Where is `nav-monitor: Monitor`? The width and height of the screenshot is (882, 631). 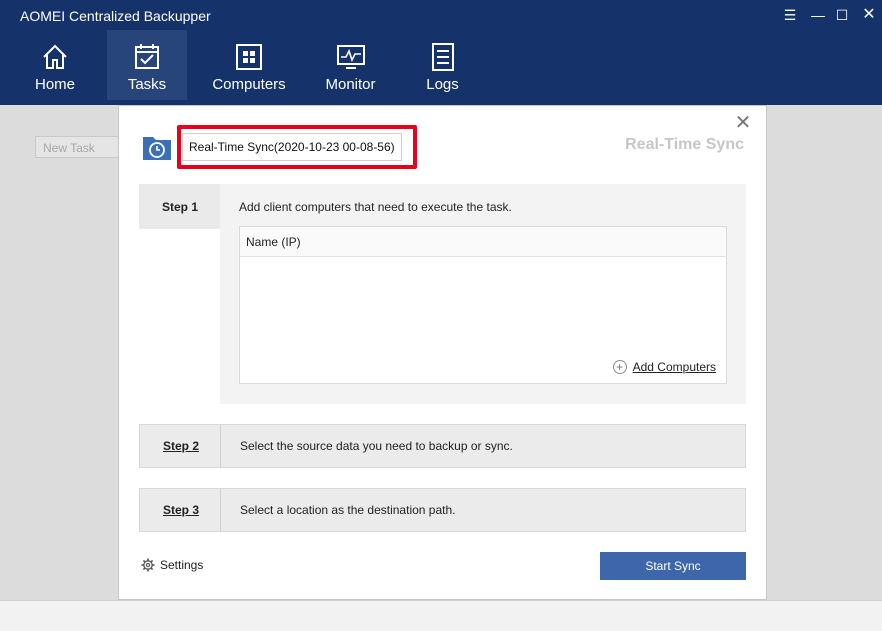
nav-monitor: Monitor is located at coordinates (350, 65).